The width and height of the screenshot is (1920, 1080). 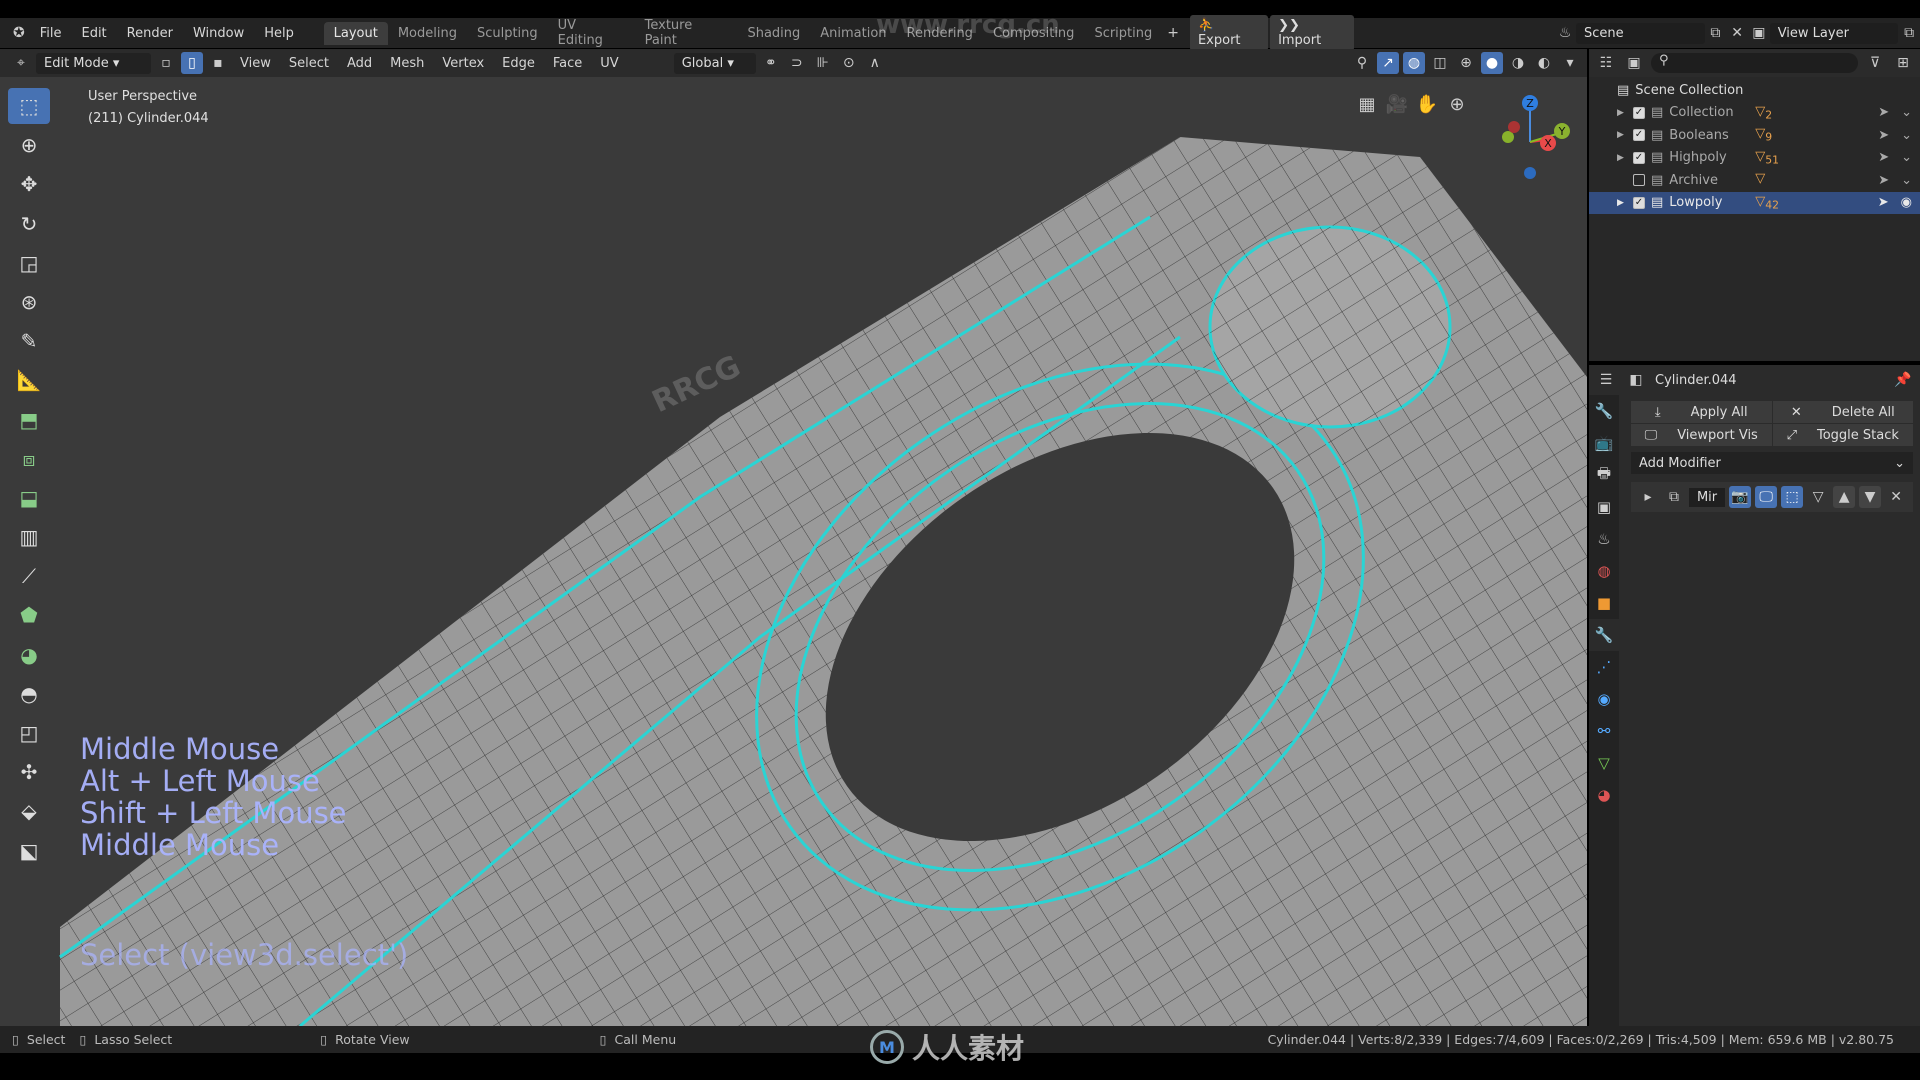 What do you see at coordinates (1565, 33) in the screenshot?
I see `scene-icon: ♨` at bounding box center [1565, 33].